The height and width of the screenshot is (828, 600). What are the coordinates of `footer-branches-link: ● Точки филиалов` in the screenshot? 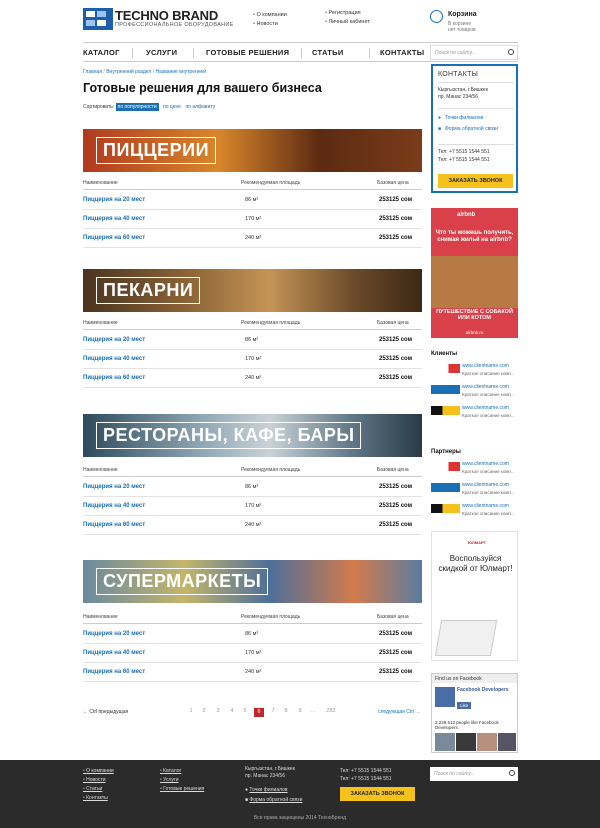 It's located at (273, 790).